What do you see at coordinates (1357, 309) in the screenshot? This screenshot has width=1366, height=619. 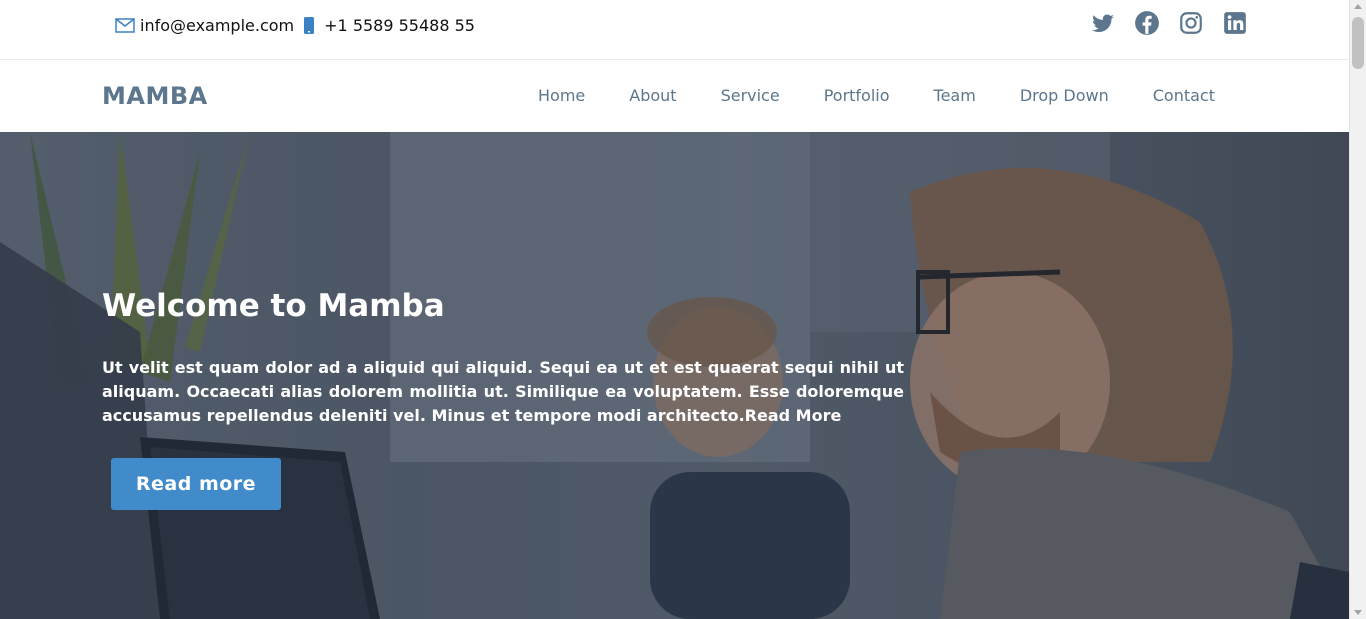 I see `vertical-scrollbar` at bounding box center [1357, 309].